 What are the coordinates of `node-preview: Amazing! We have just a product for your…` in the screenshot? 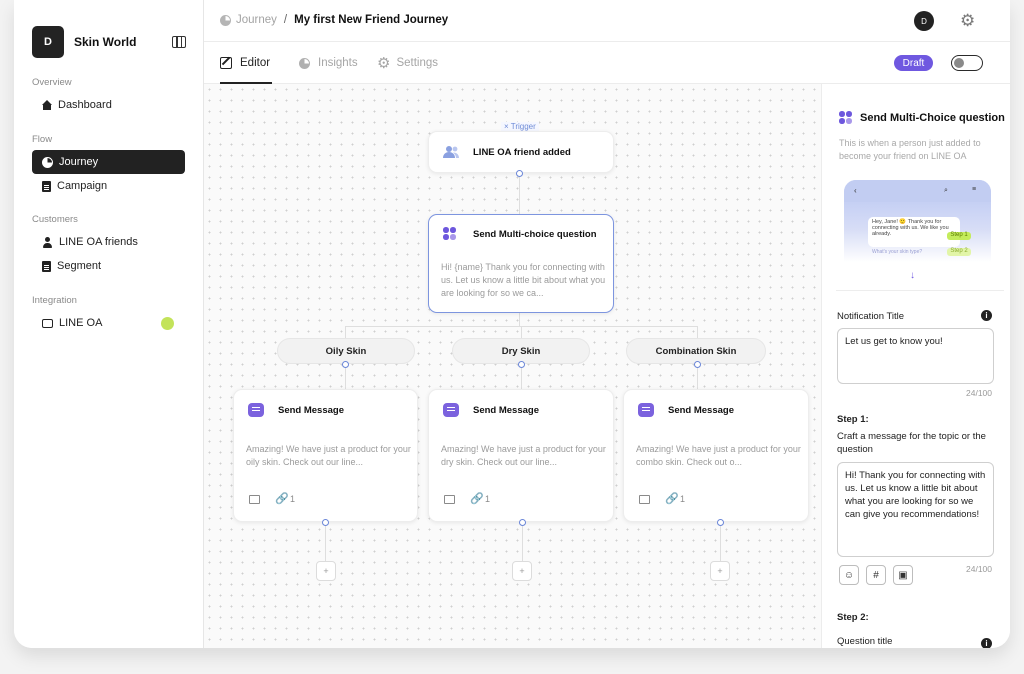 It's located at (328, 455).